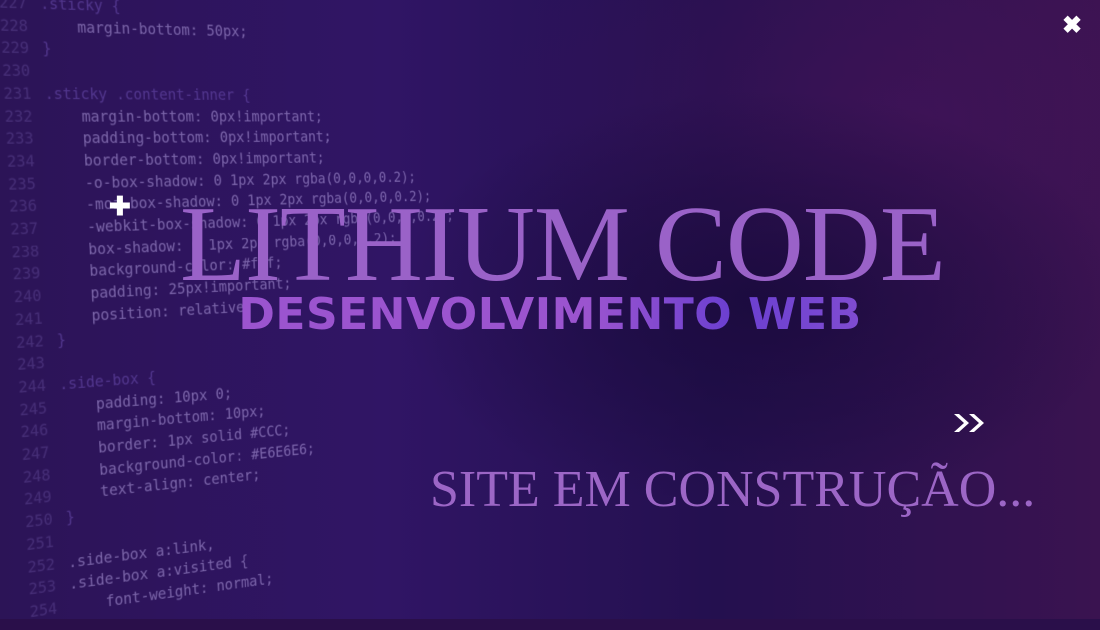 The width and height of the screenshot is (1100, 630). Describe the element at coordinates (18, 116) in the screenshot. I see `line-number: 232` at that location.